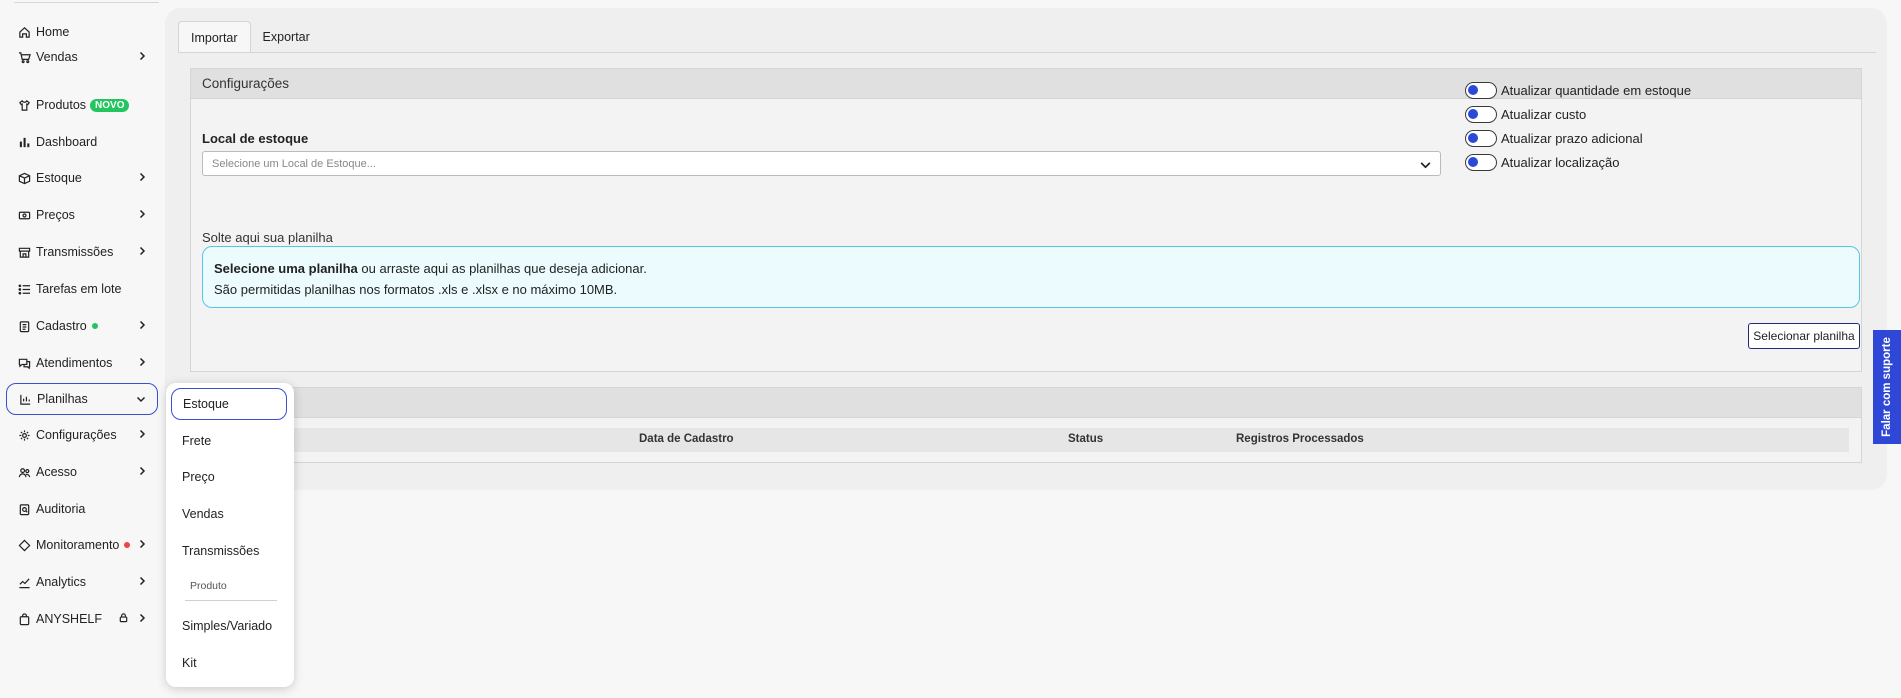 This screenshot has width=1901, height=698. I want to click on tab-exportar: Exportar, so click(286, 37).